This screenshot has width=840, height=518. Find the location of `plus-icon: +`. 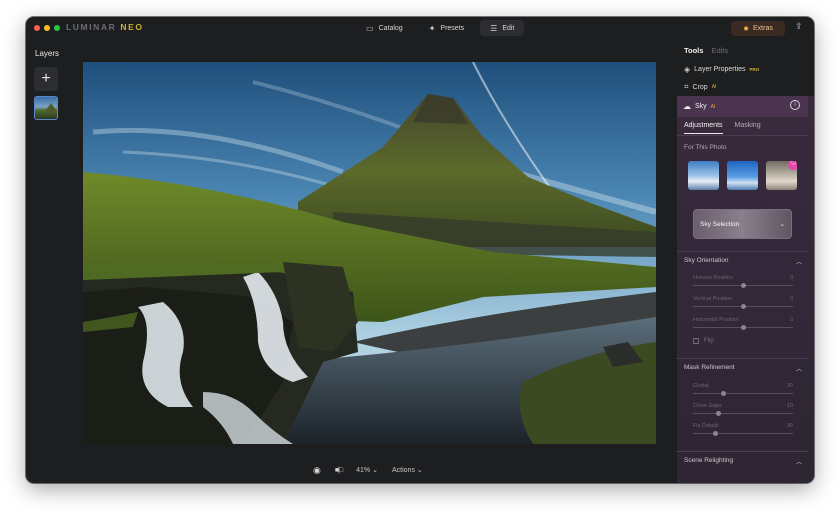

plus-icon: + is located at coordinates (46, 78).